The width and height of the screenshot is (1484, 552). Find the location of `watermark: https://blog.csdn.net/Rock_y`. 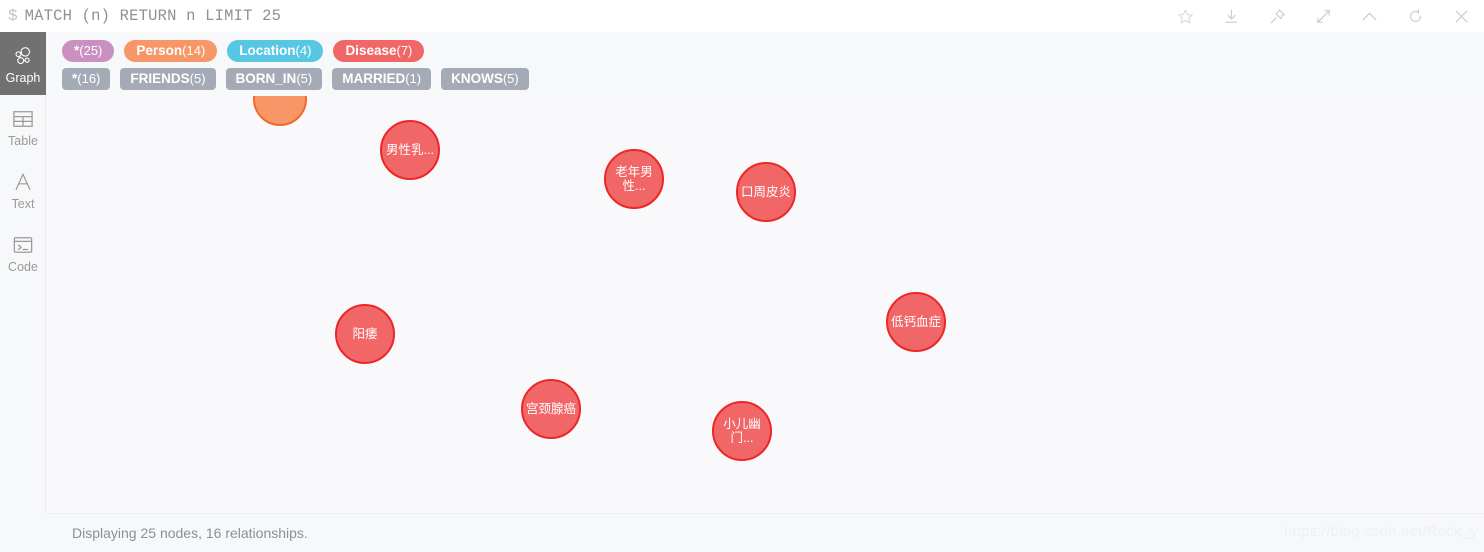

watermark: https://blog.csdn.net/Rock_y is located at coordinates (1380, 531).